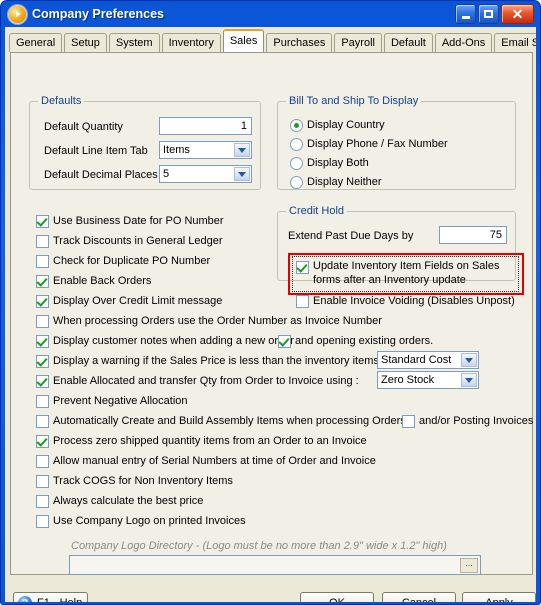 This screenshot has width=541, height=605. Describe the element at coordinates (42, 381) in the screenshot. I see `checkbox-enable-allocated-transfer-qty` at that location.